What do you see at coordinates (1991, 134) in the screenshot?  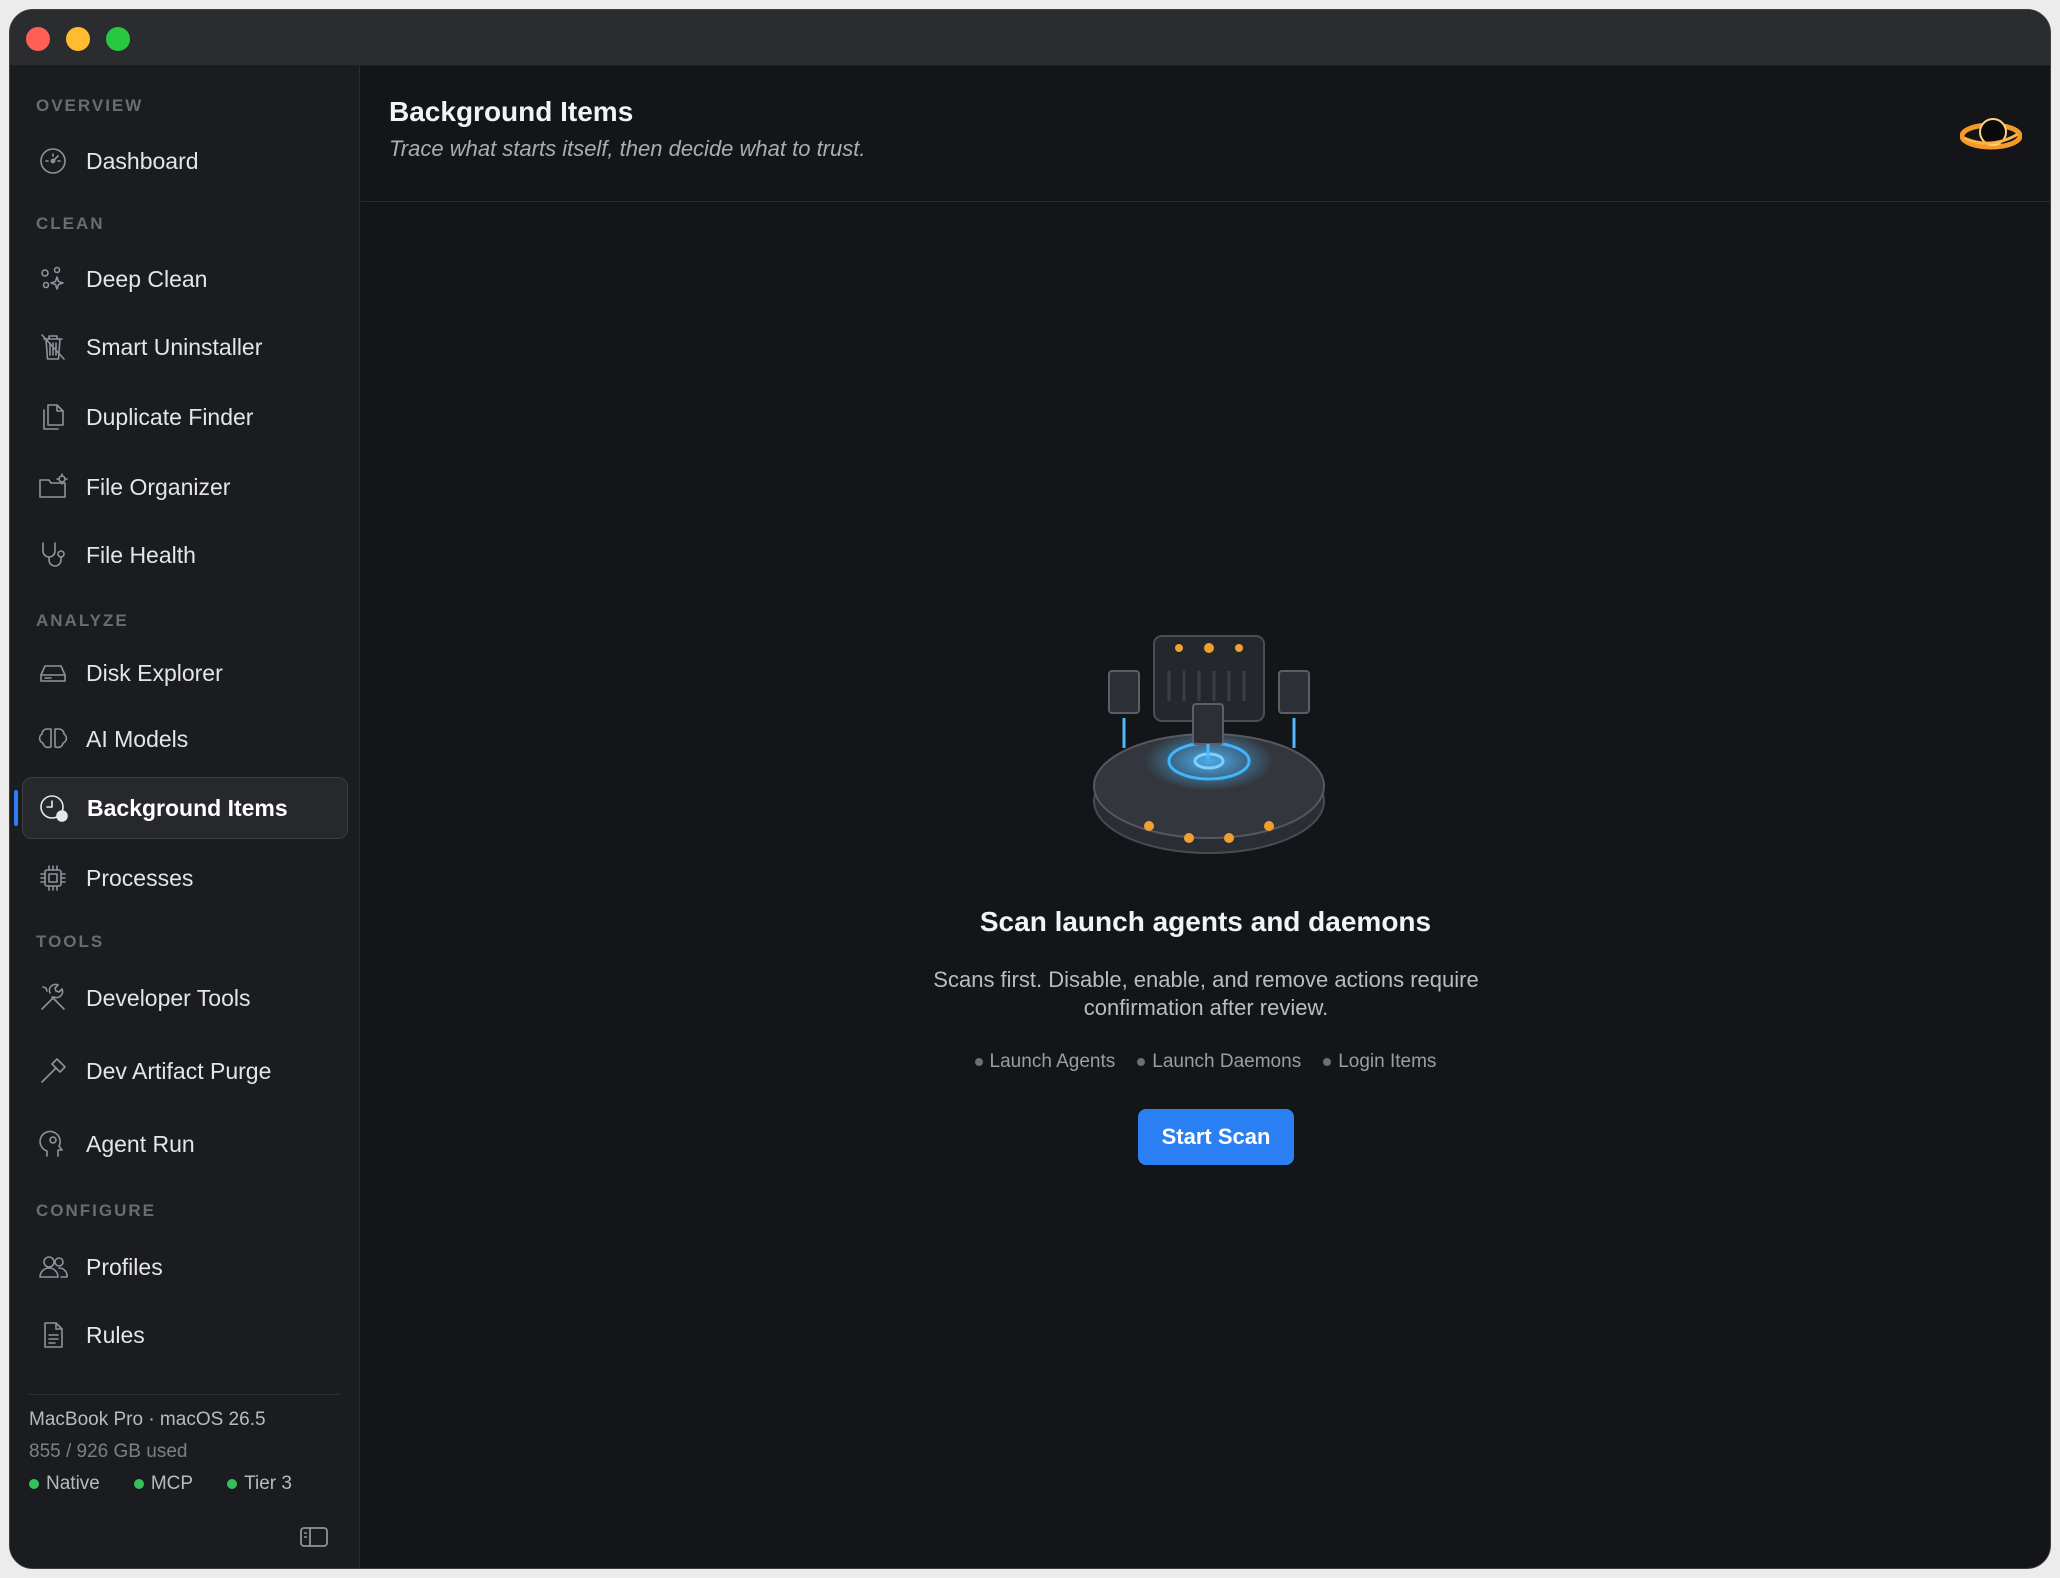 I see `black-hole-logo-icon` at bounding box center [1991, 134].